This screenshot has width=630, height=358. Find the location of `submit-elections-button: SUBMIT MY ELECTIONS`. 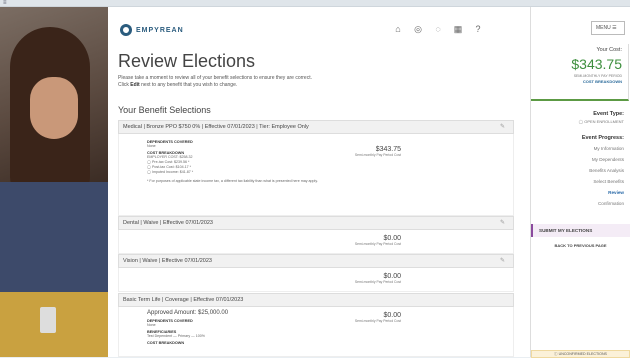

submit-elections-button: SUBMIT MY ELECTIONS is located at coordinates (580, 230).